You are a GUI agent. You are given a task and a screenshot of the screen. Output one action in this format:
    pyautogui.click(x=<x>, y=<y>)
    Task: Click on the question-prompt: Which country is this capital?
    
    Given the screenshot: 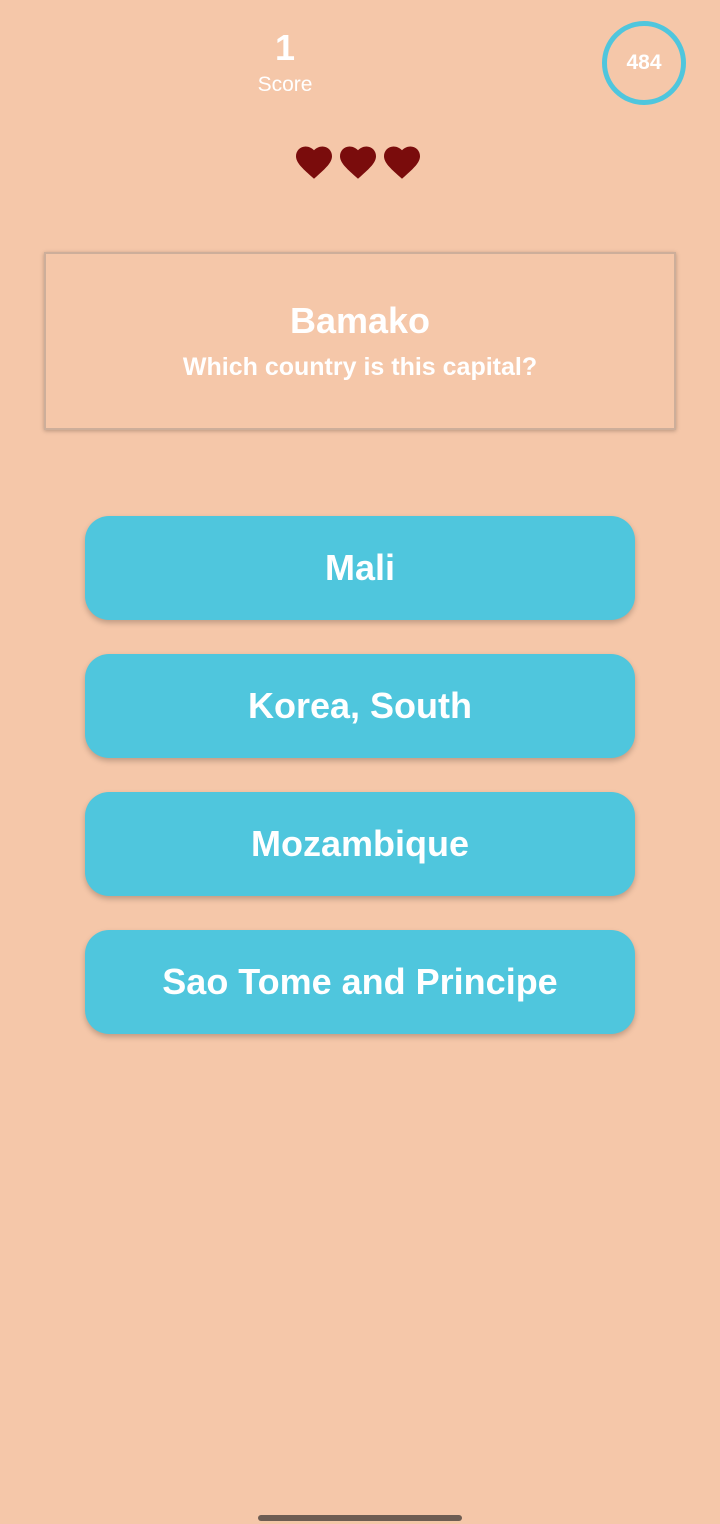 What is the action you would take?
    pyautogui.click(x=360, y=367)
    